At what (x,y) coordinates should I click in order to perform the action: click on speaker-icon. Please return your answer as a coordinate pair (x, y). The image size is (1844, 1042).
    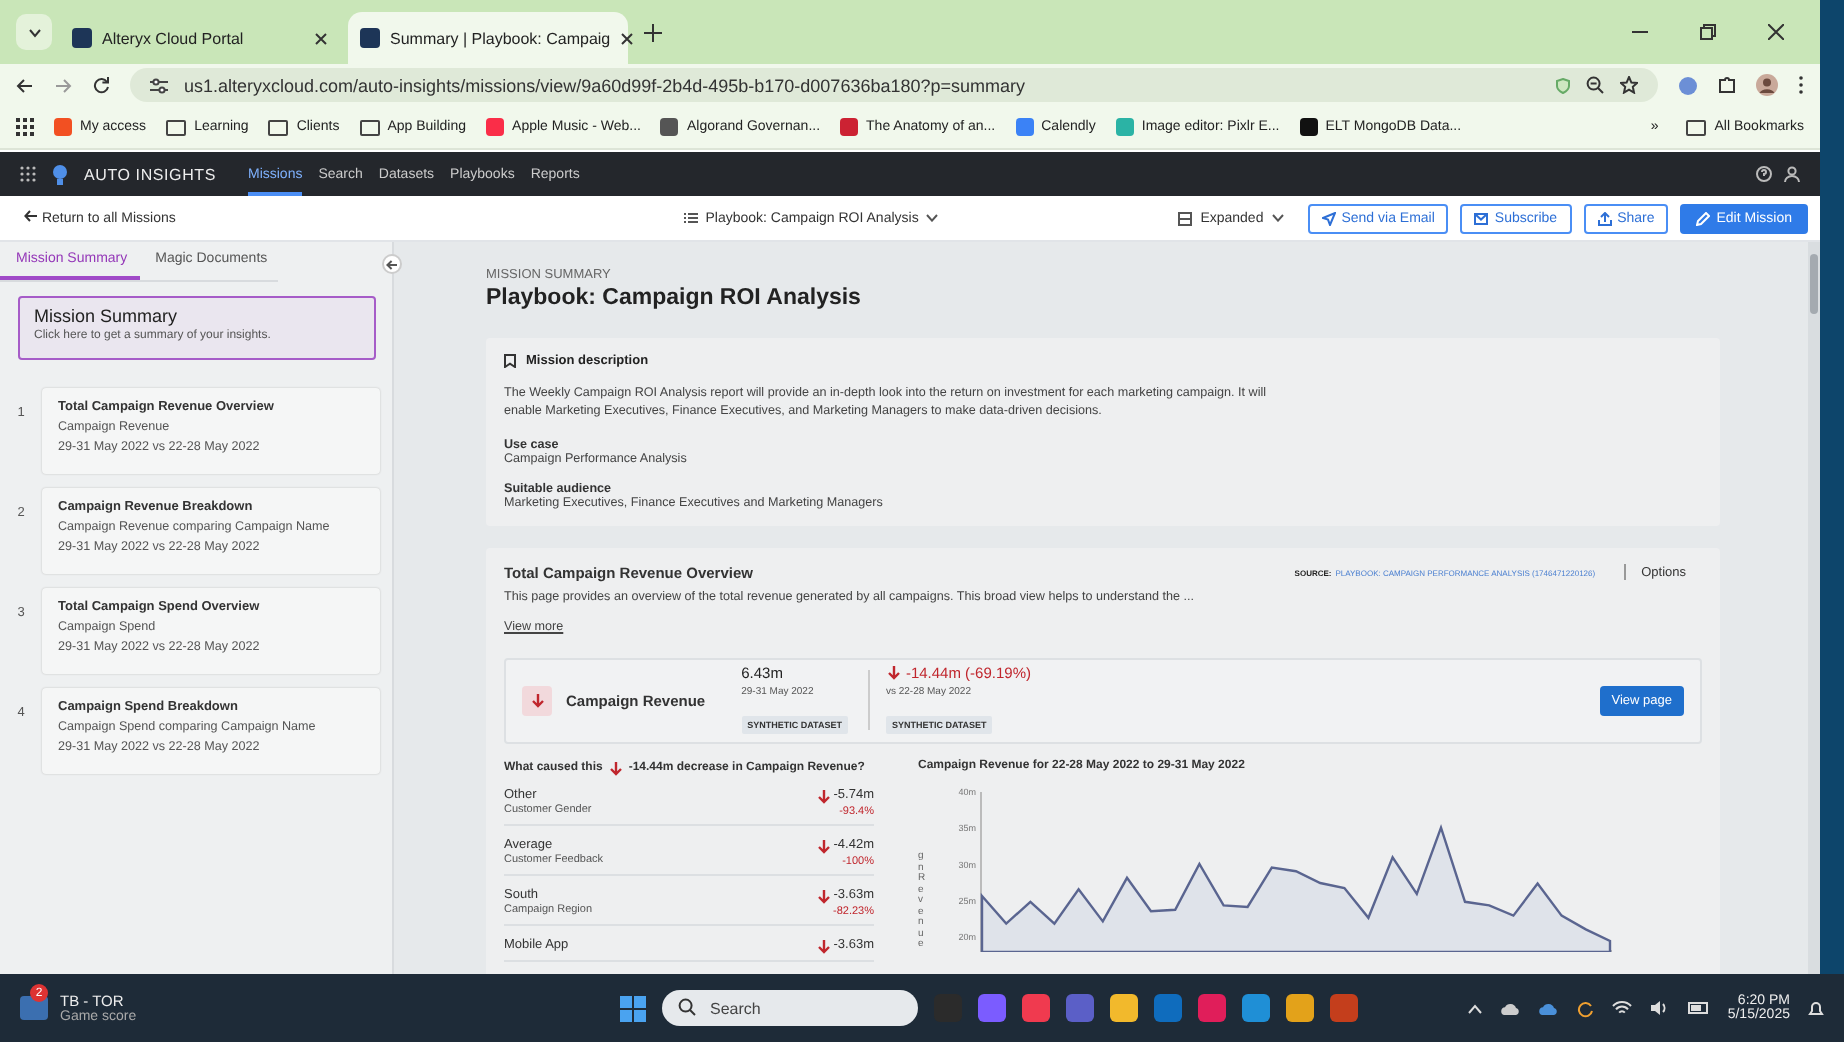
    Looking at the image, I should click on (1659, 1008).